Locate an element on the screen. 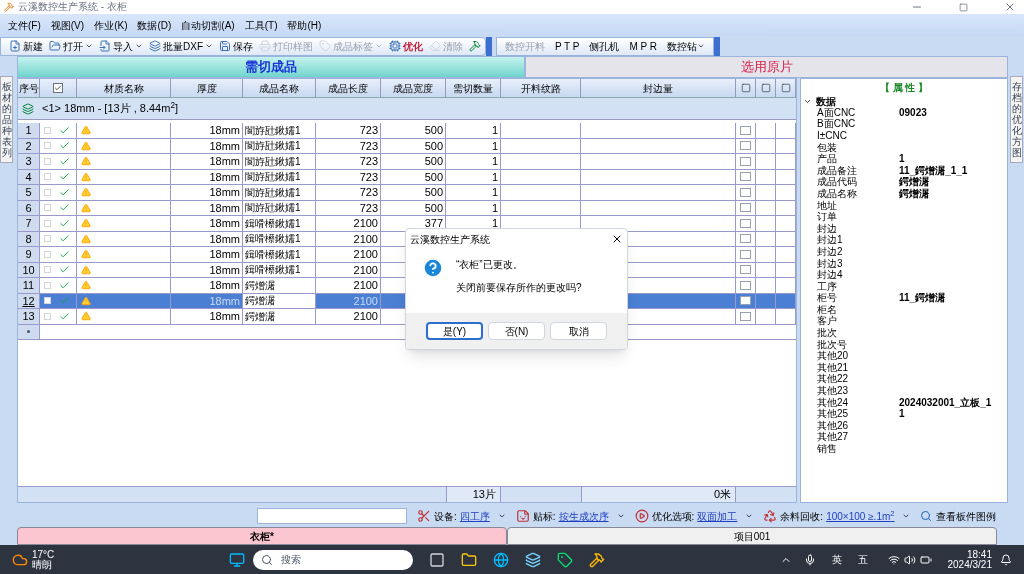  menu-item: 帮助(H) is located at coordinates (304, 25).